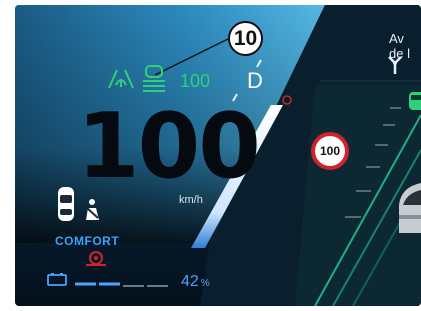 This screenshot has width=421, height=311. I want to click on airbag-warning-icon, so click(96, 258).